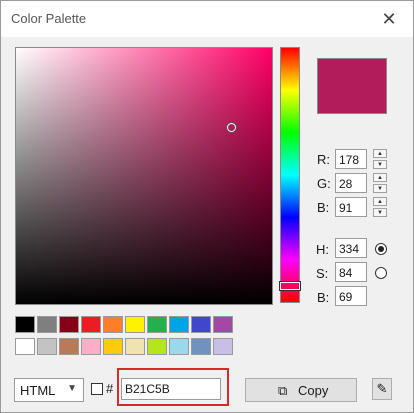 The height and width of the screenshot is (413, 414). What do you see at coordinates (313, 390) in the screenshot?
I see `copy-button-label: Copy` at bounding box center [313, 390].